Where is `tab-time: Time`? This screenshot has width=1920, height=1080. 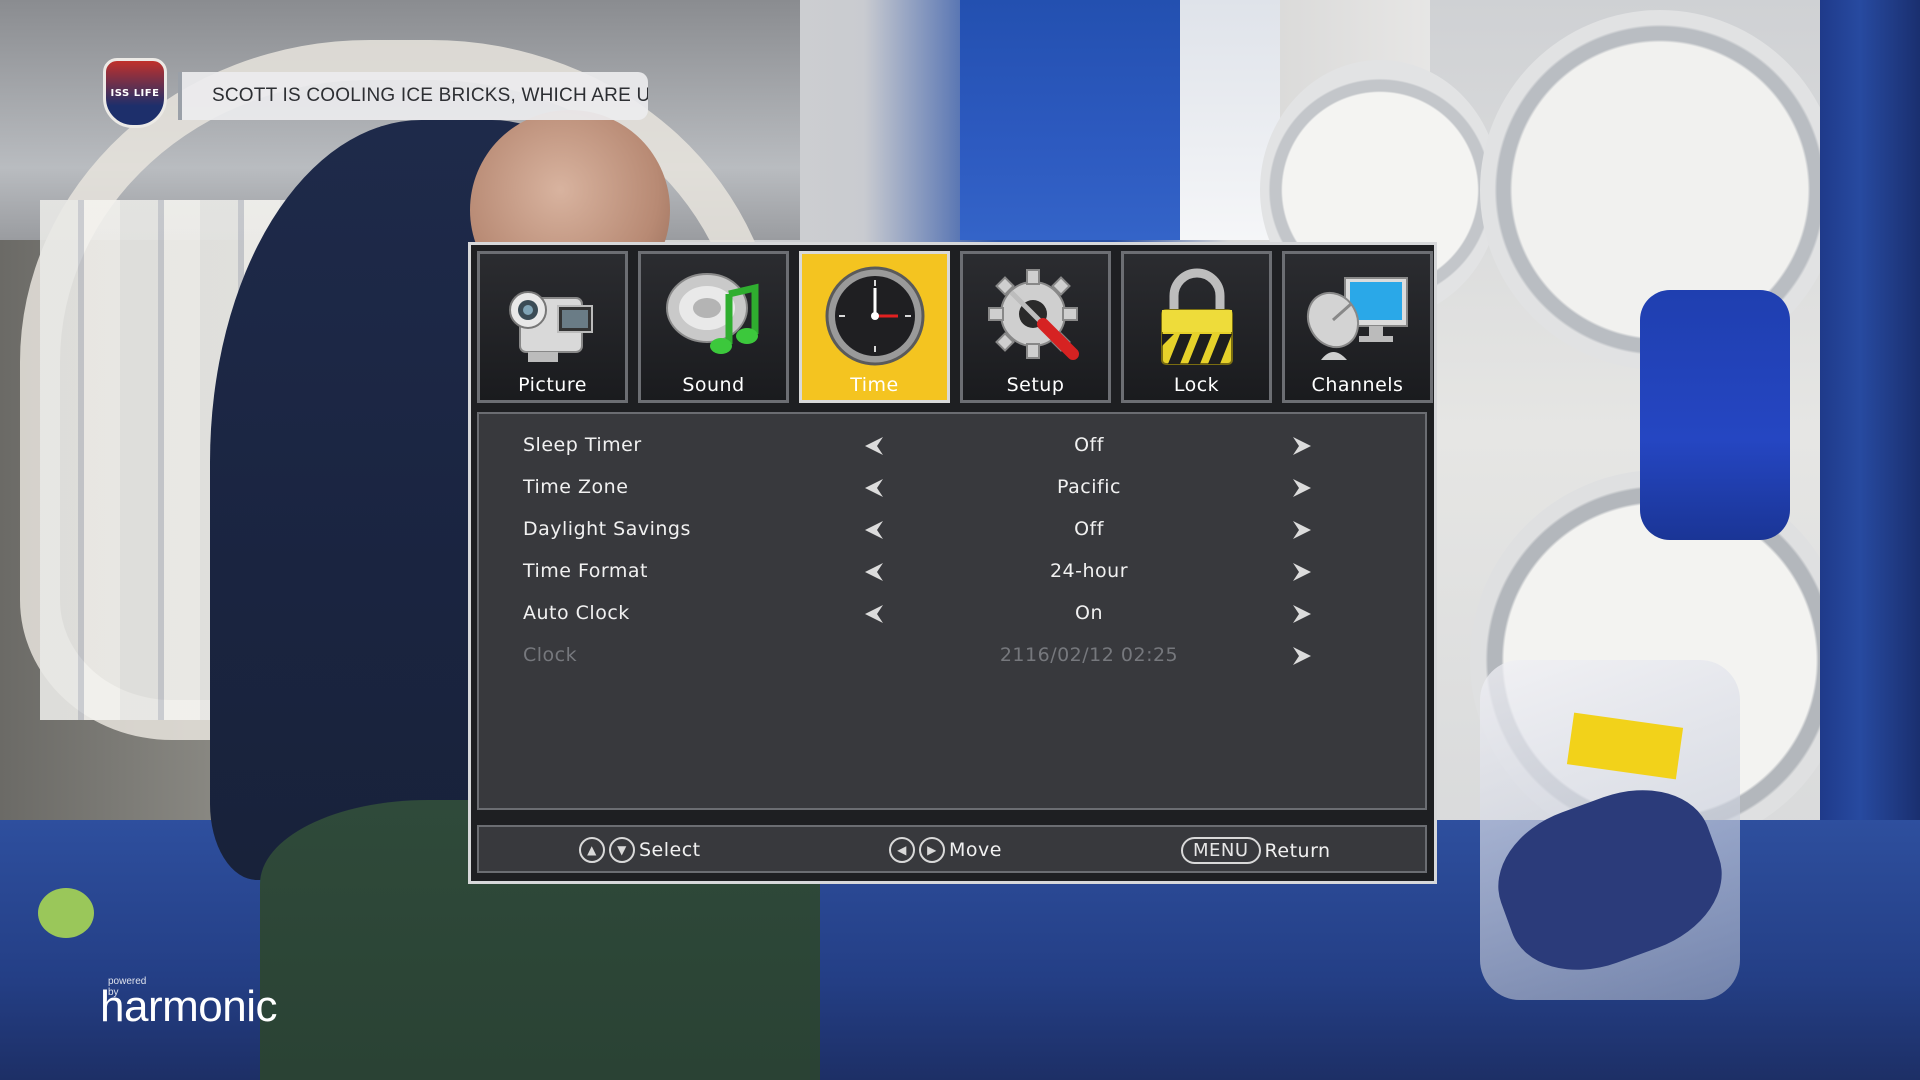
tab-time: Time is located at coordinates (874, 327).